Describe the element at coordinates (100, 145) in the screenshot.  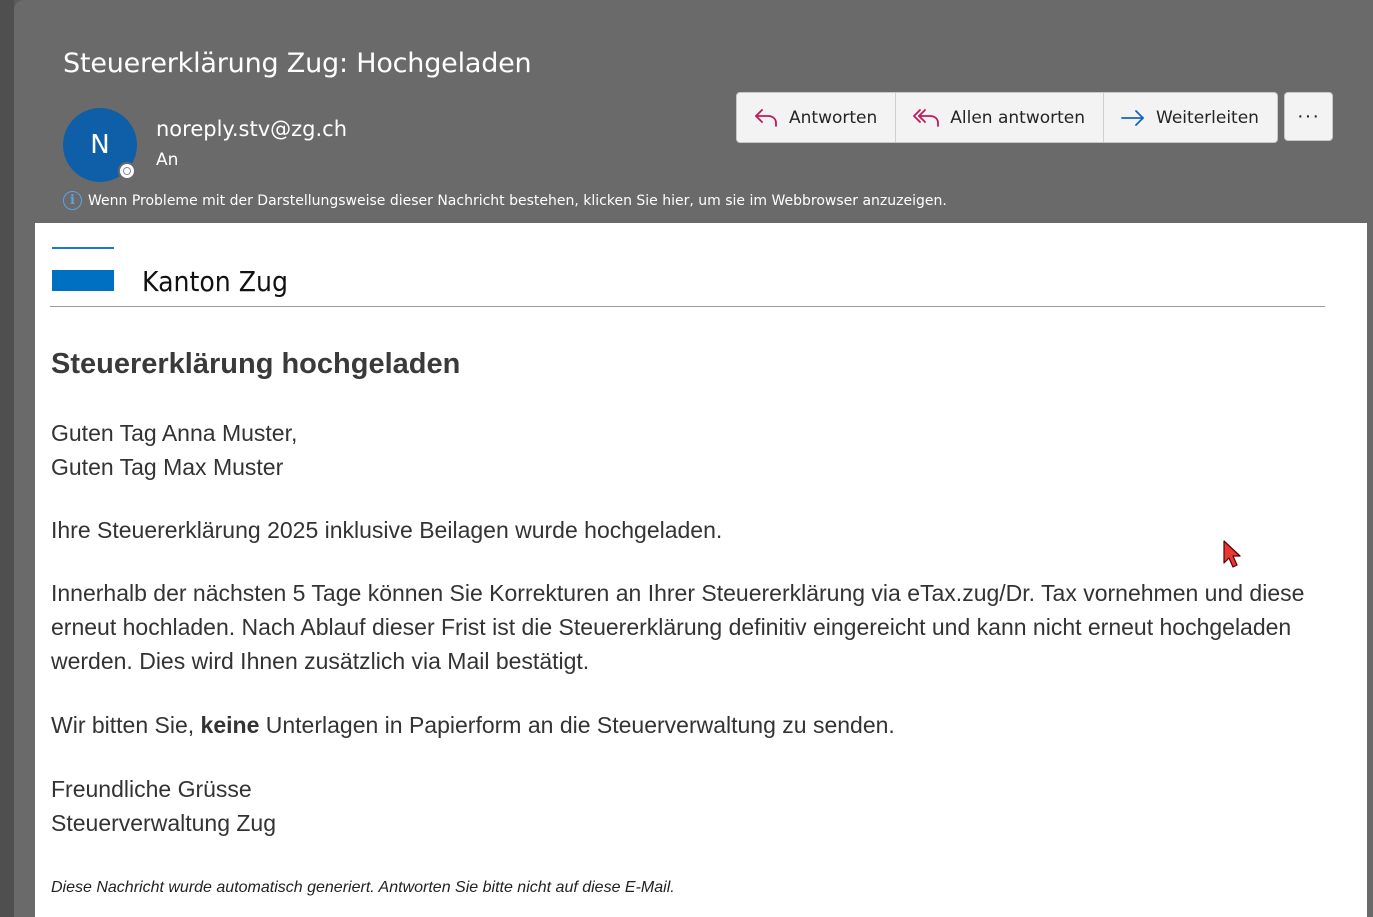
I see `avatar-initial: N` at that location.